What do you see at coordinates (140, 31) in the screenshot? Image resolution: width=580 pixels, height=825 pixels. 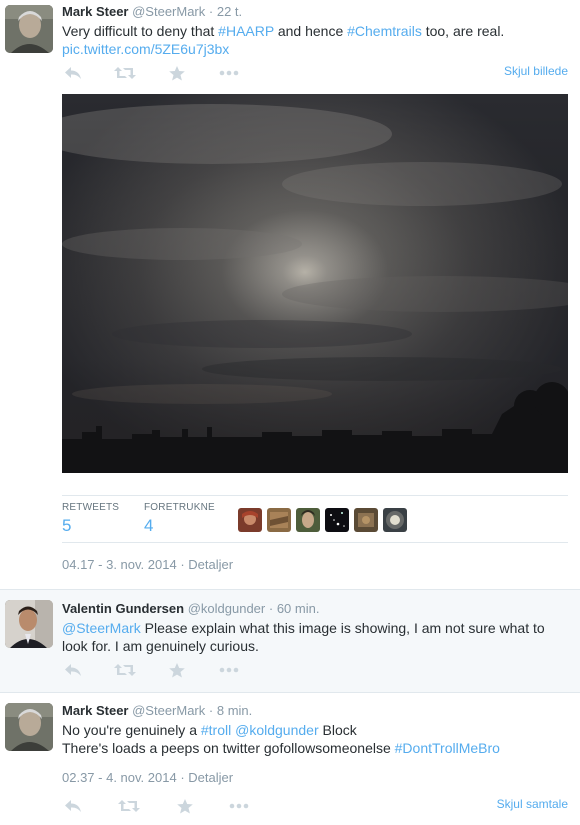 I see `text-segment: Very difficult to deny that` at bounding box center [140, 31].